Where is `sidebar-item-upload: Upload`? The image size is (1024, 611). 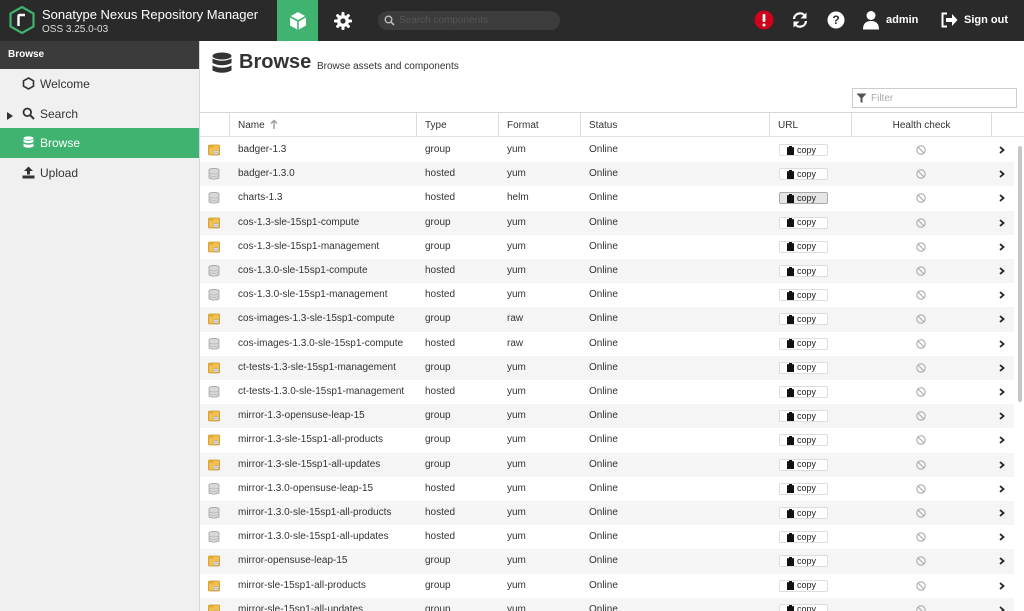
sidebar-item-upload: Upload is located at coordinates (99, 173).